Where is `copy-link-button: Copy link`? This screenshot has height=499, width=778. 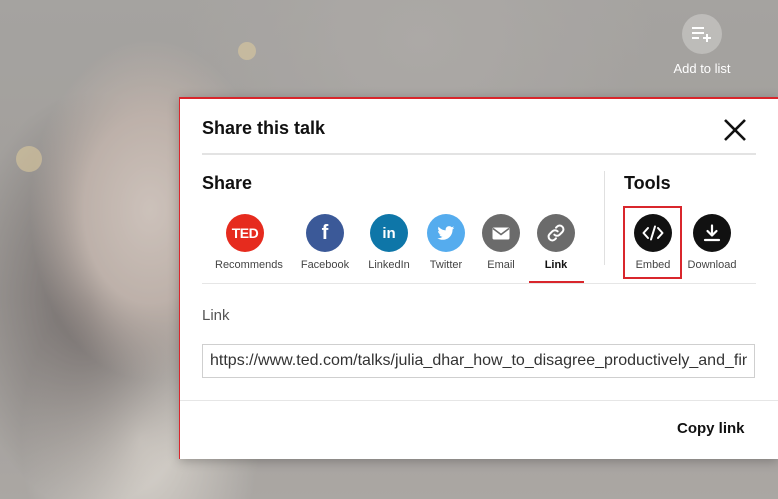 copy-link-button: Copy link is located at coordinates (711, 428).